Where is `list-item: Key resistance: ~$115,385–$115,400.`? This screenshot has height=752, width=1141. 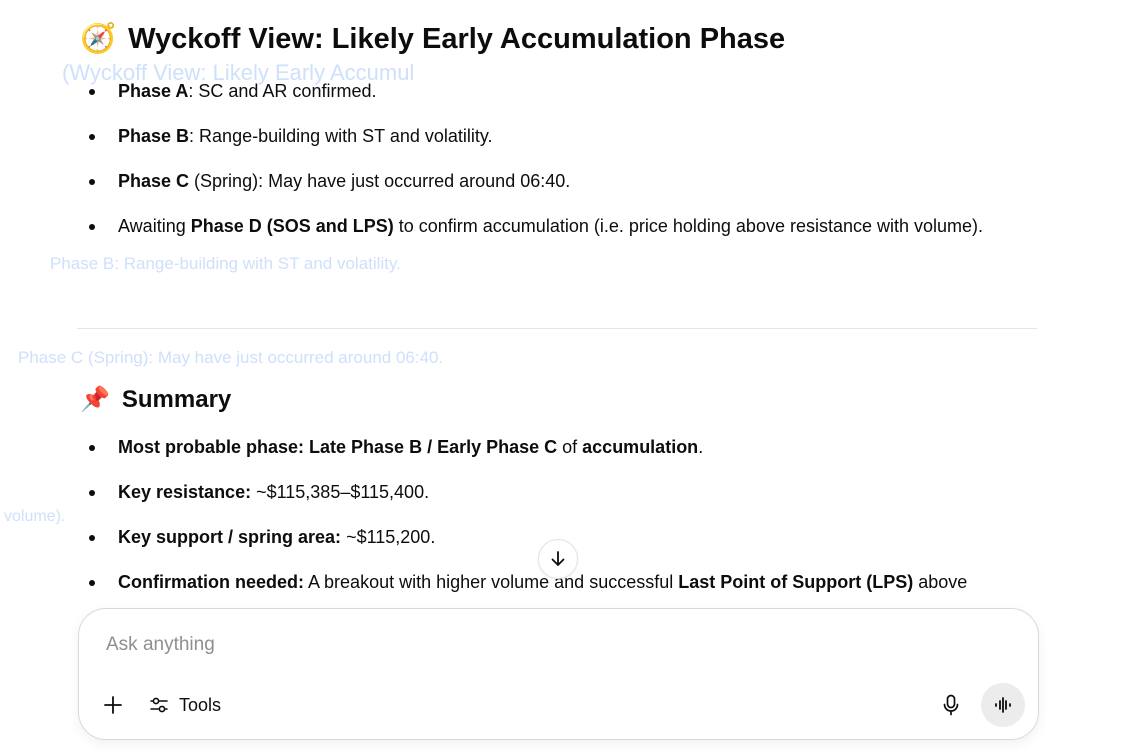 list-item: Key resistance: ~$115,385–$115,400. is located at coordinates (580, 492).